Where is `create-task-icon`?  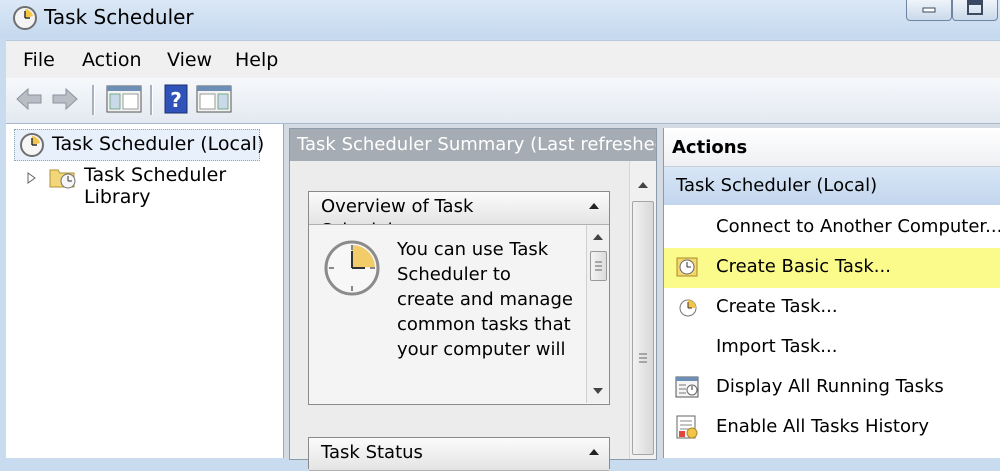 create-task-icon is located at coordinates (688, 308).